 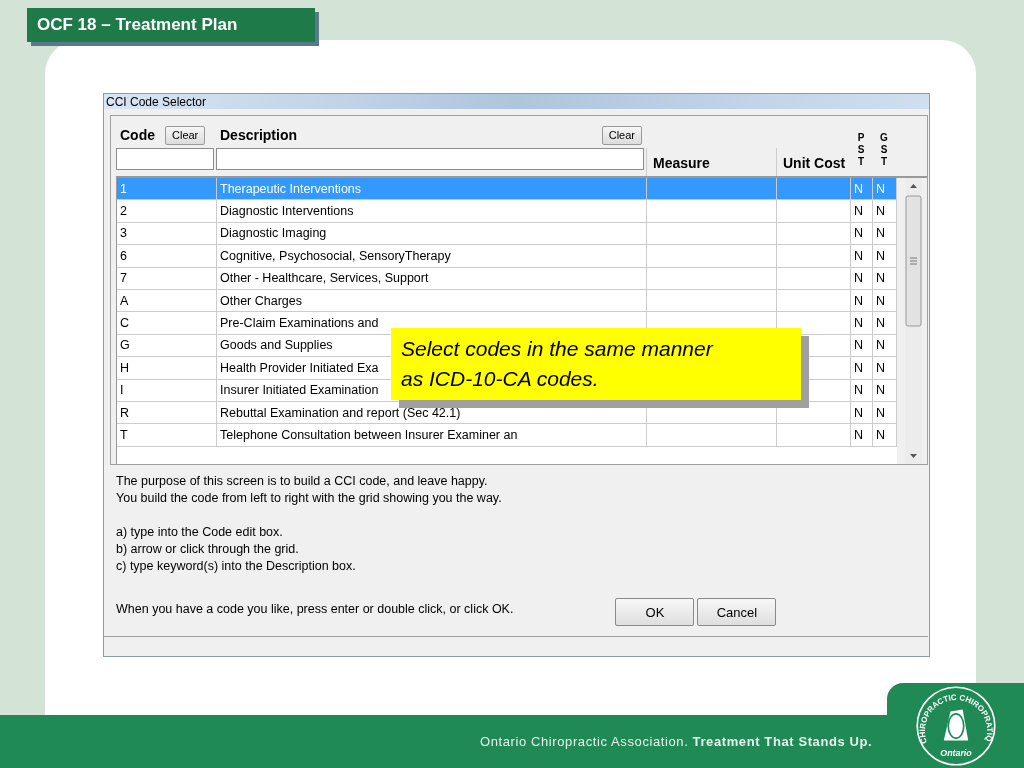 What do you see at coordinates (258, 135) in the screenshot?
I see `column-header: Description` at bounding box center [258, 135].